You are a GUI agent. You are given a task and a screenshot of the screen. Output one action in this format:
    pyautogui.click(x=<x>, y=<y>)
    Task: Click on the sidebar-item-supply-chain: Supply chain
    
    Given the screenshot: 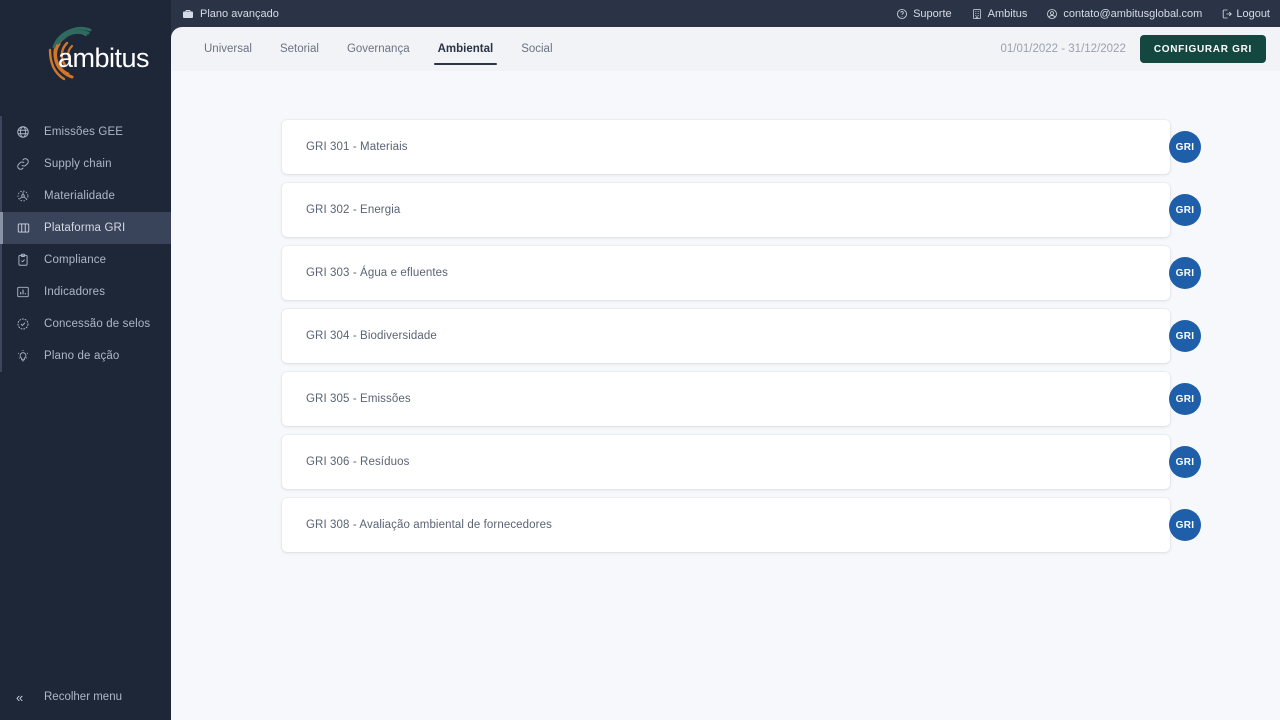 What is the action you would take?
    pyautogui.click(x=85, y=164)
    